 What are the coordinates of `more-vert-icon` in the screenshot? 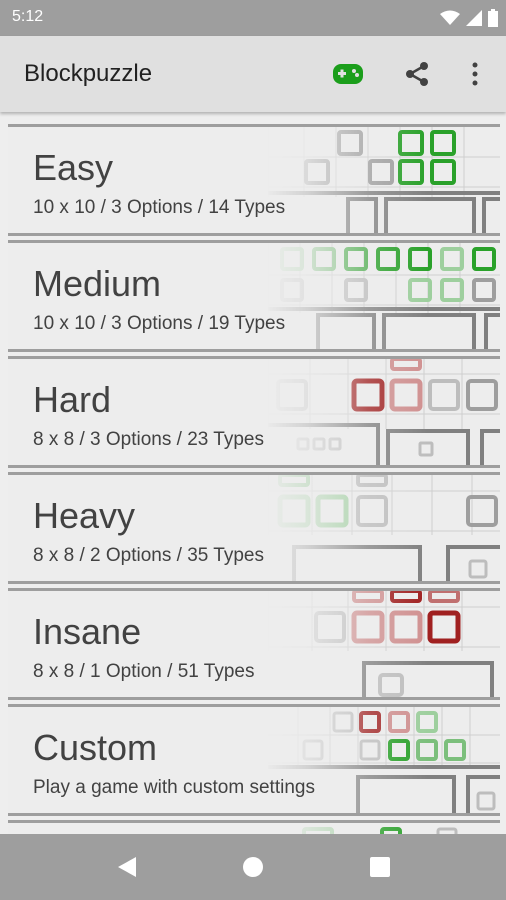 It's located at (475, 74).